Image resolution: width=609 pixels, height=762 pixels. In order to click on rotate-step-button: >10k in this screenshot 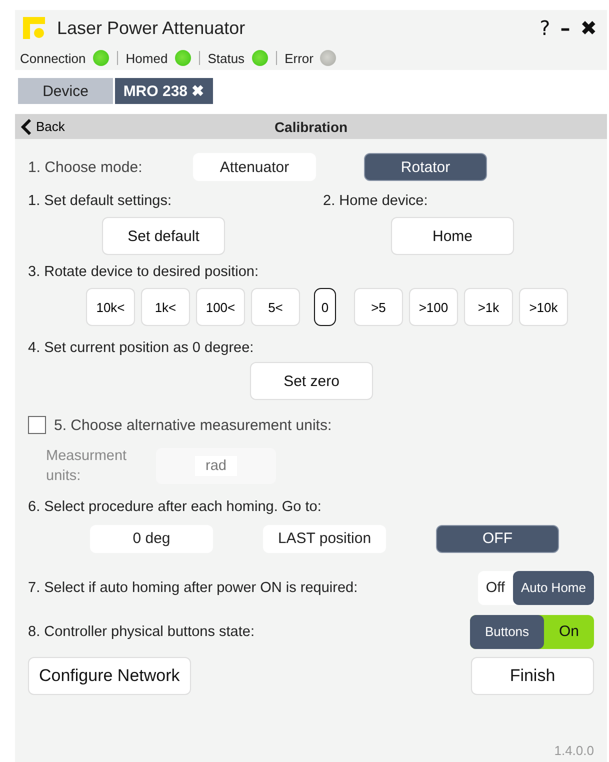, I will do `click(543, 307)`.